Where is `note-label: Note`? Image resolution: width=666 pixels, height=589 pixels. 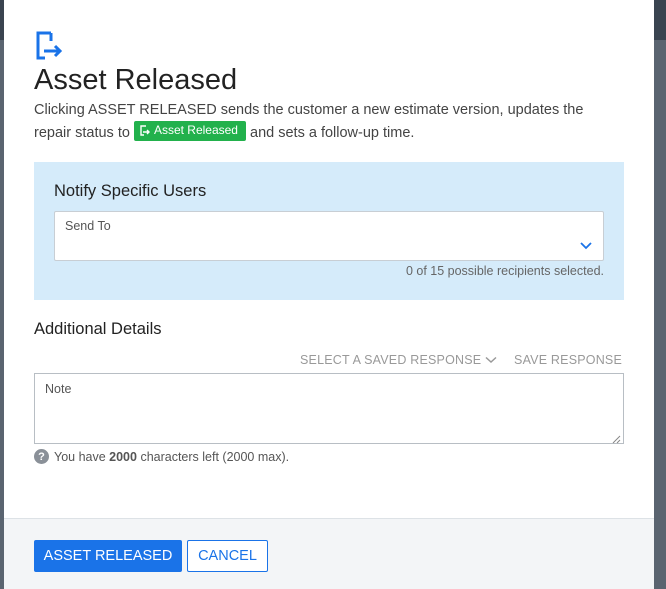 note-label: Note is located at coordinates (58, 389).